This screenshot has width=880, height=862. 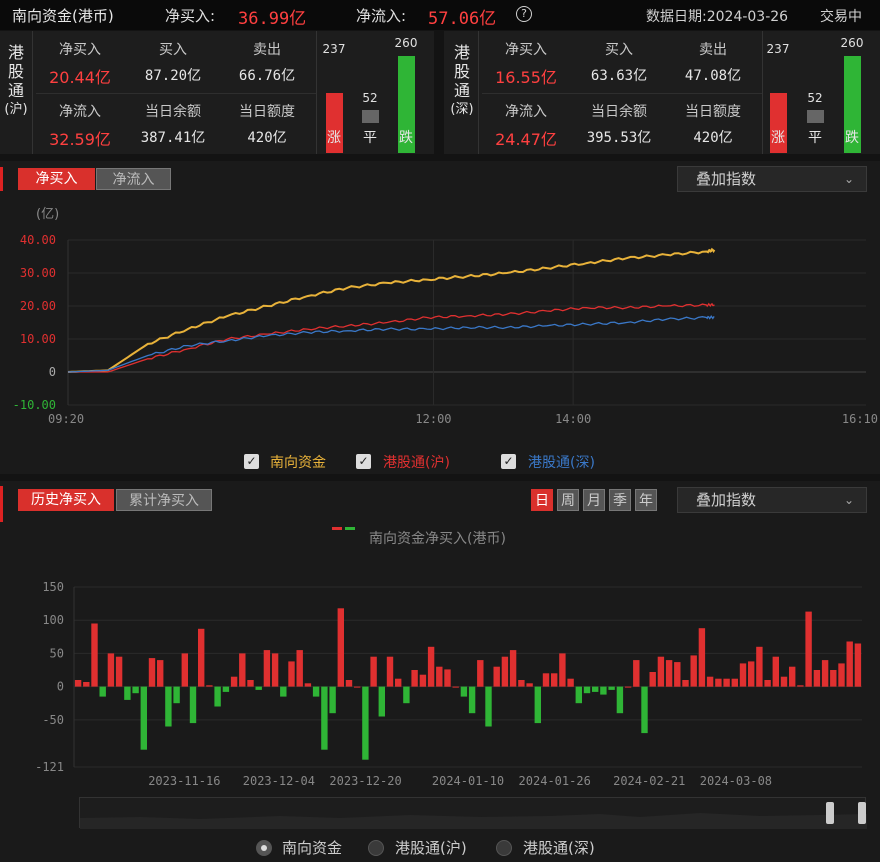 What do you see at coordinates (376, 848) in the screenshot?
I see `radio-sh` at bounding box center [376, 848].